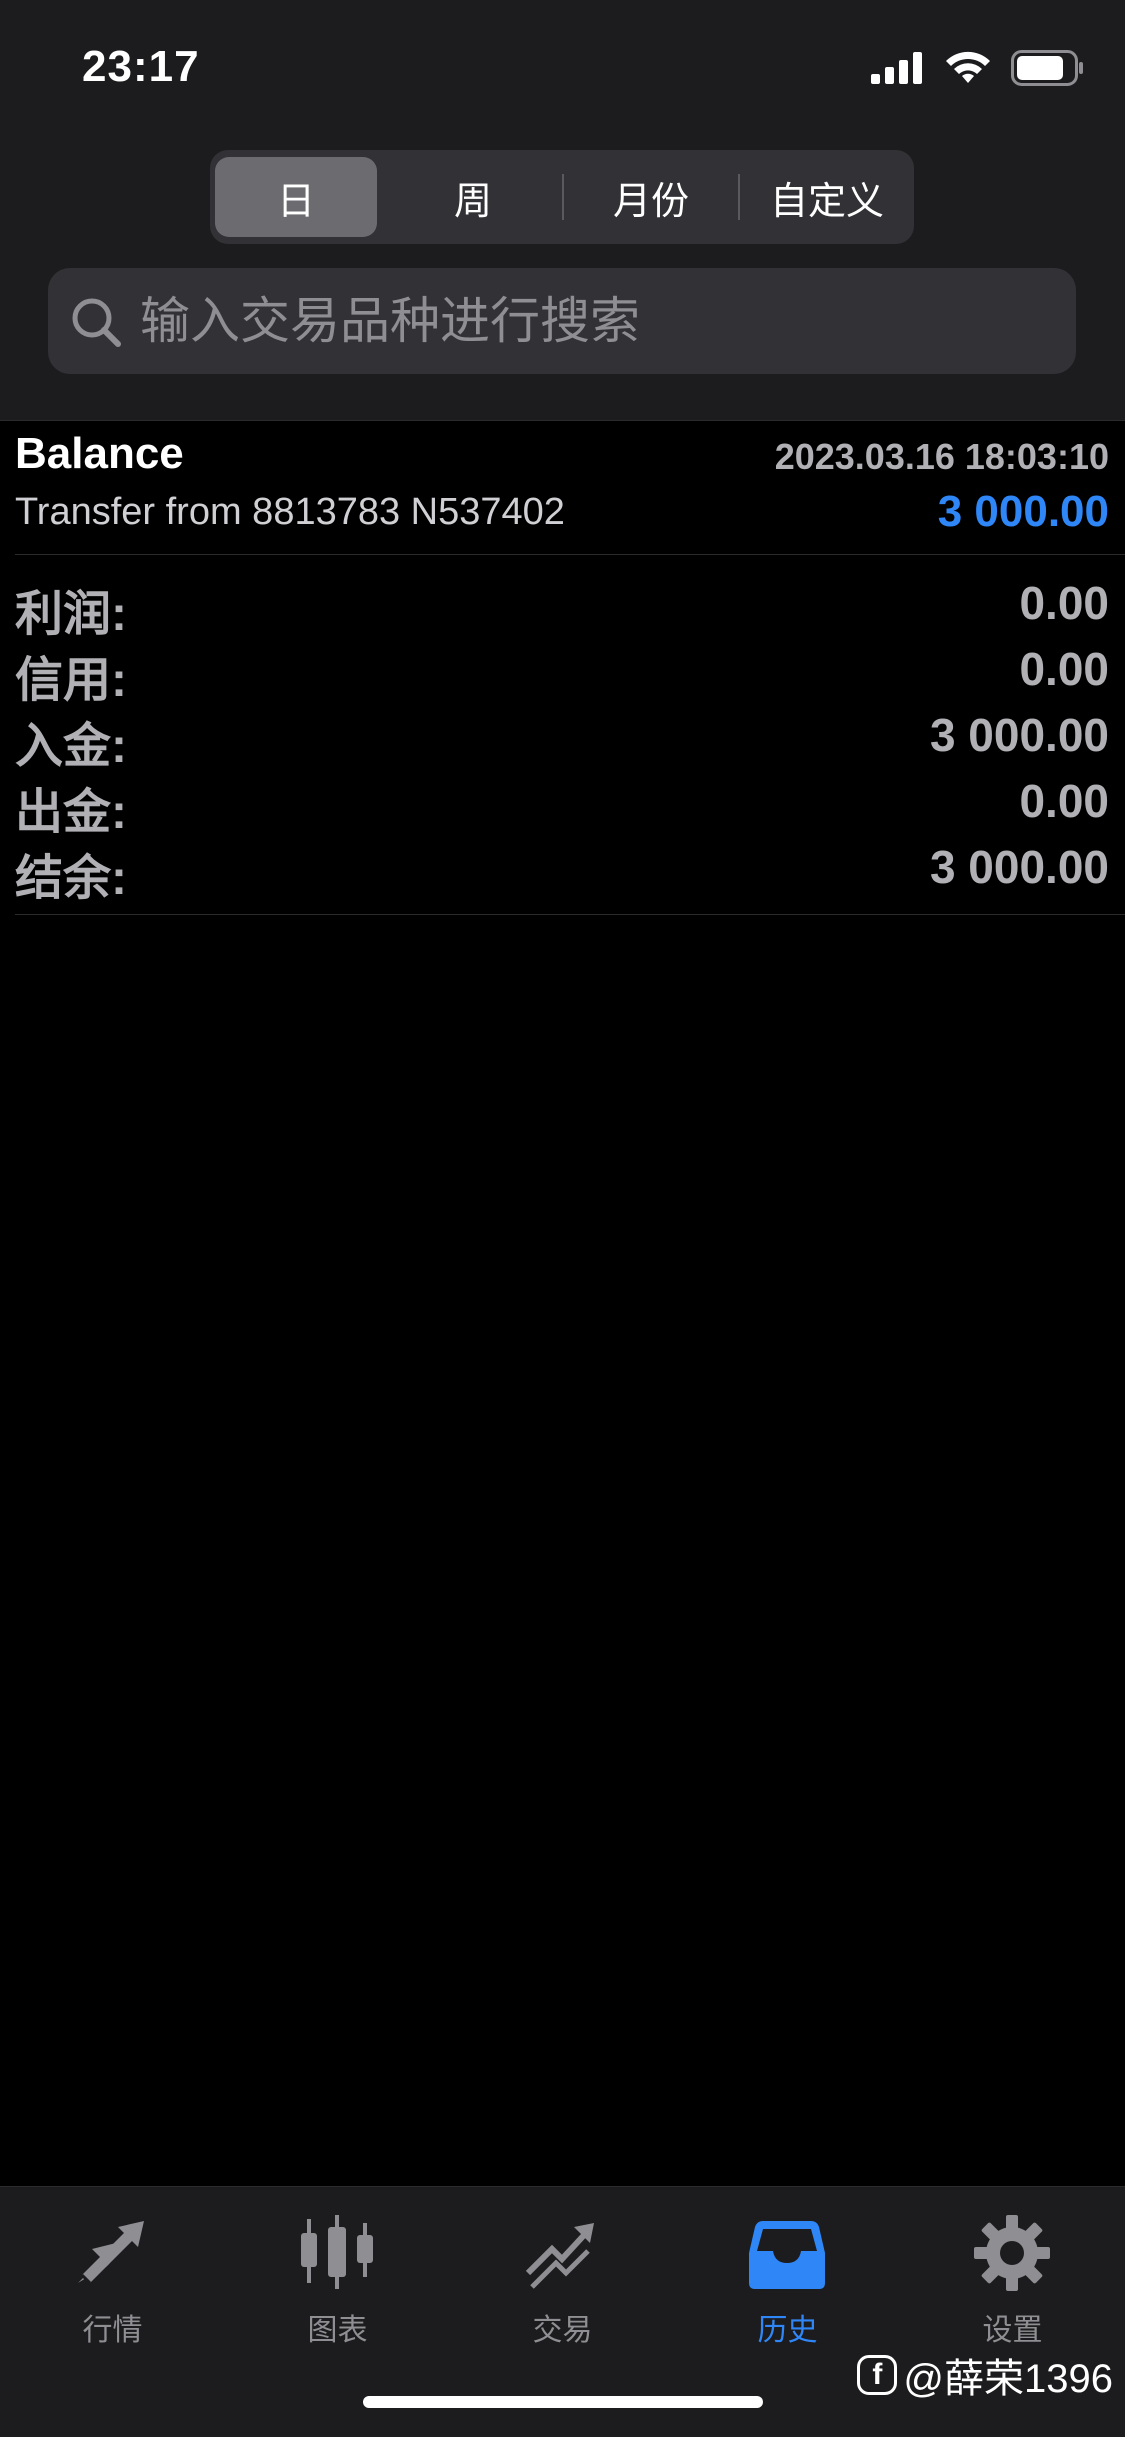 The width and height of the screenshot is (1125, 2437). What do you see at coordinates (141, 66) in the screenshot?
I see `status-time: 23:17` at bounding box center [141, 66].